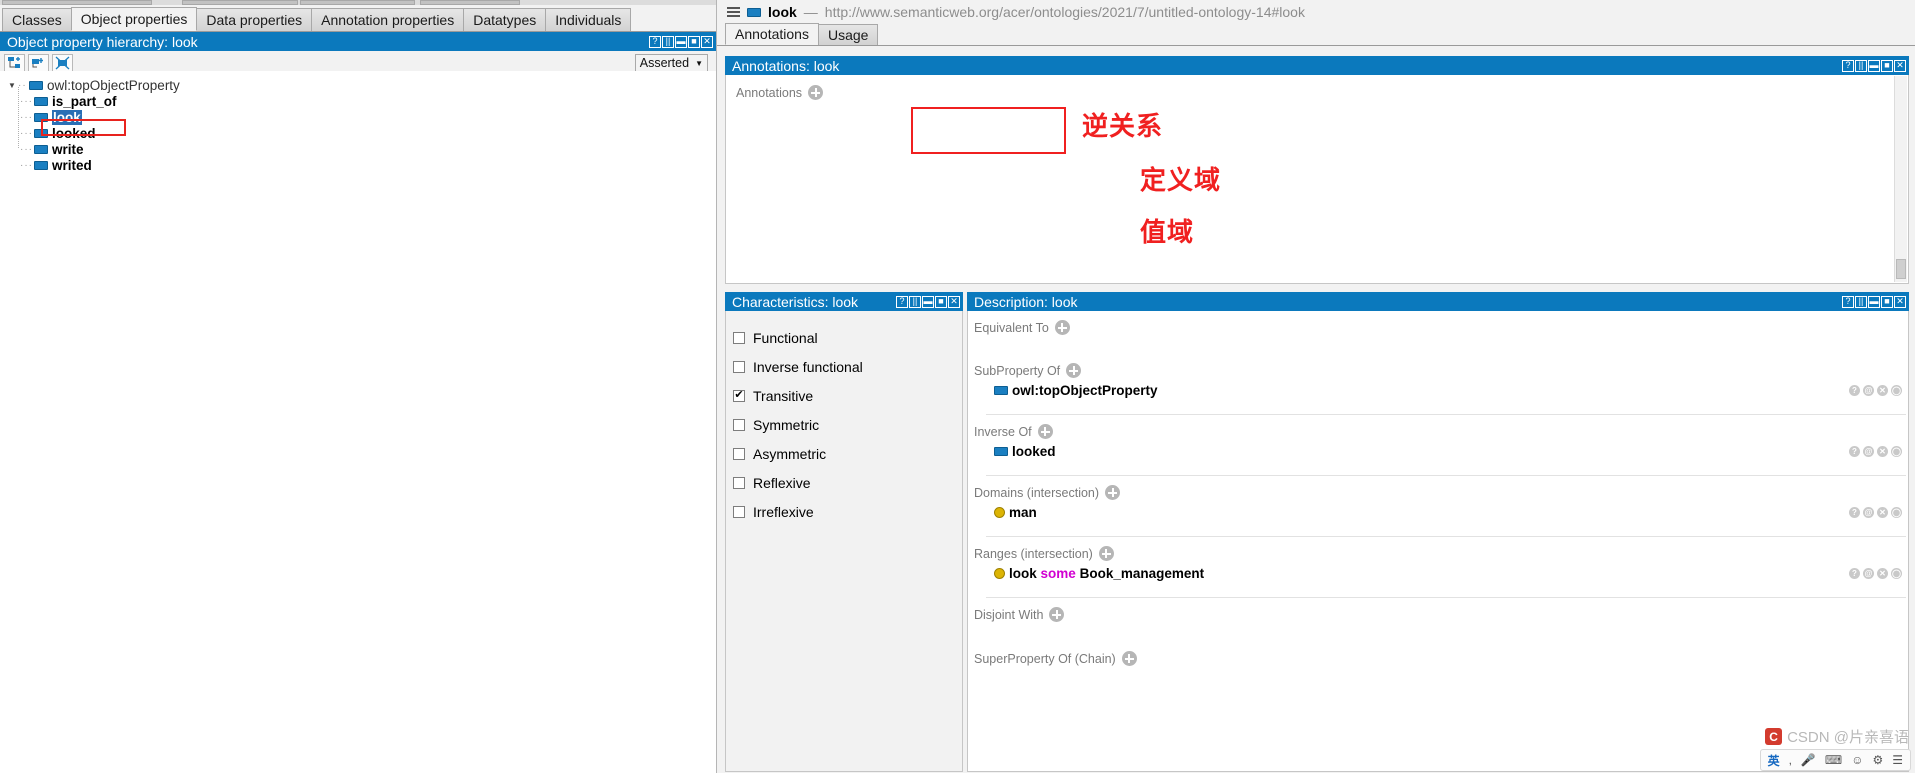 This screenshot has width=1915, height=773. What do you see at coordinates (37, 19) in the screenshot?
I see `tab-classes: Classes` at bounding box center [37, 19].